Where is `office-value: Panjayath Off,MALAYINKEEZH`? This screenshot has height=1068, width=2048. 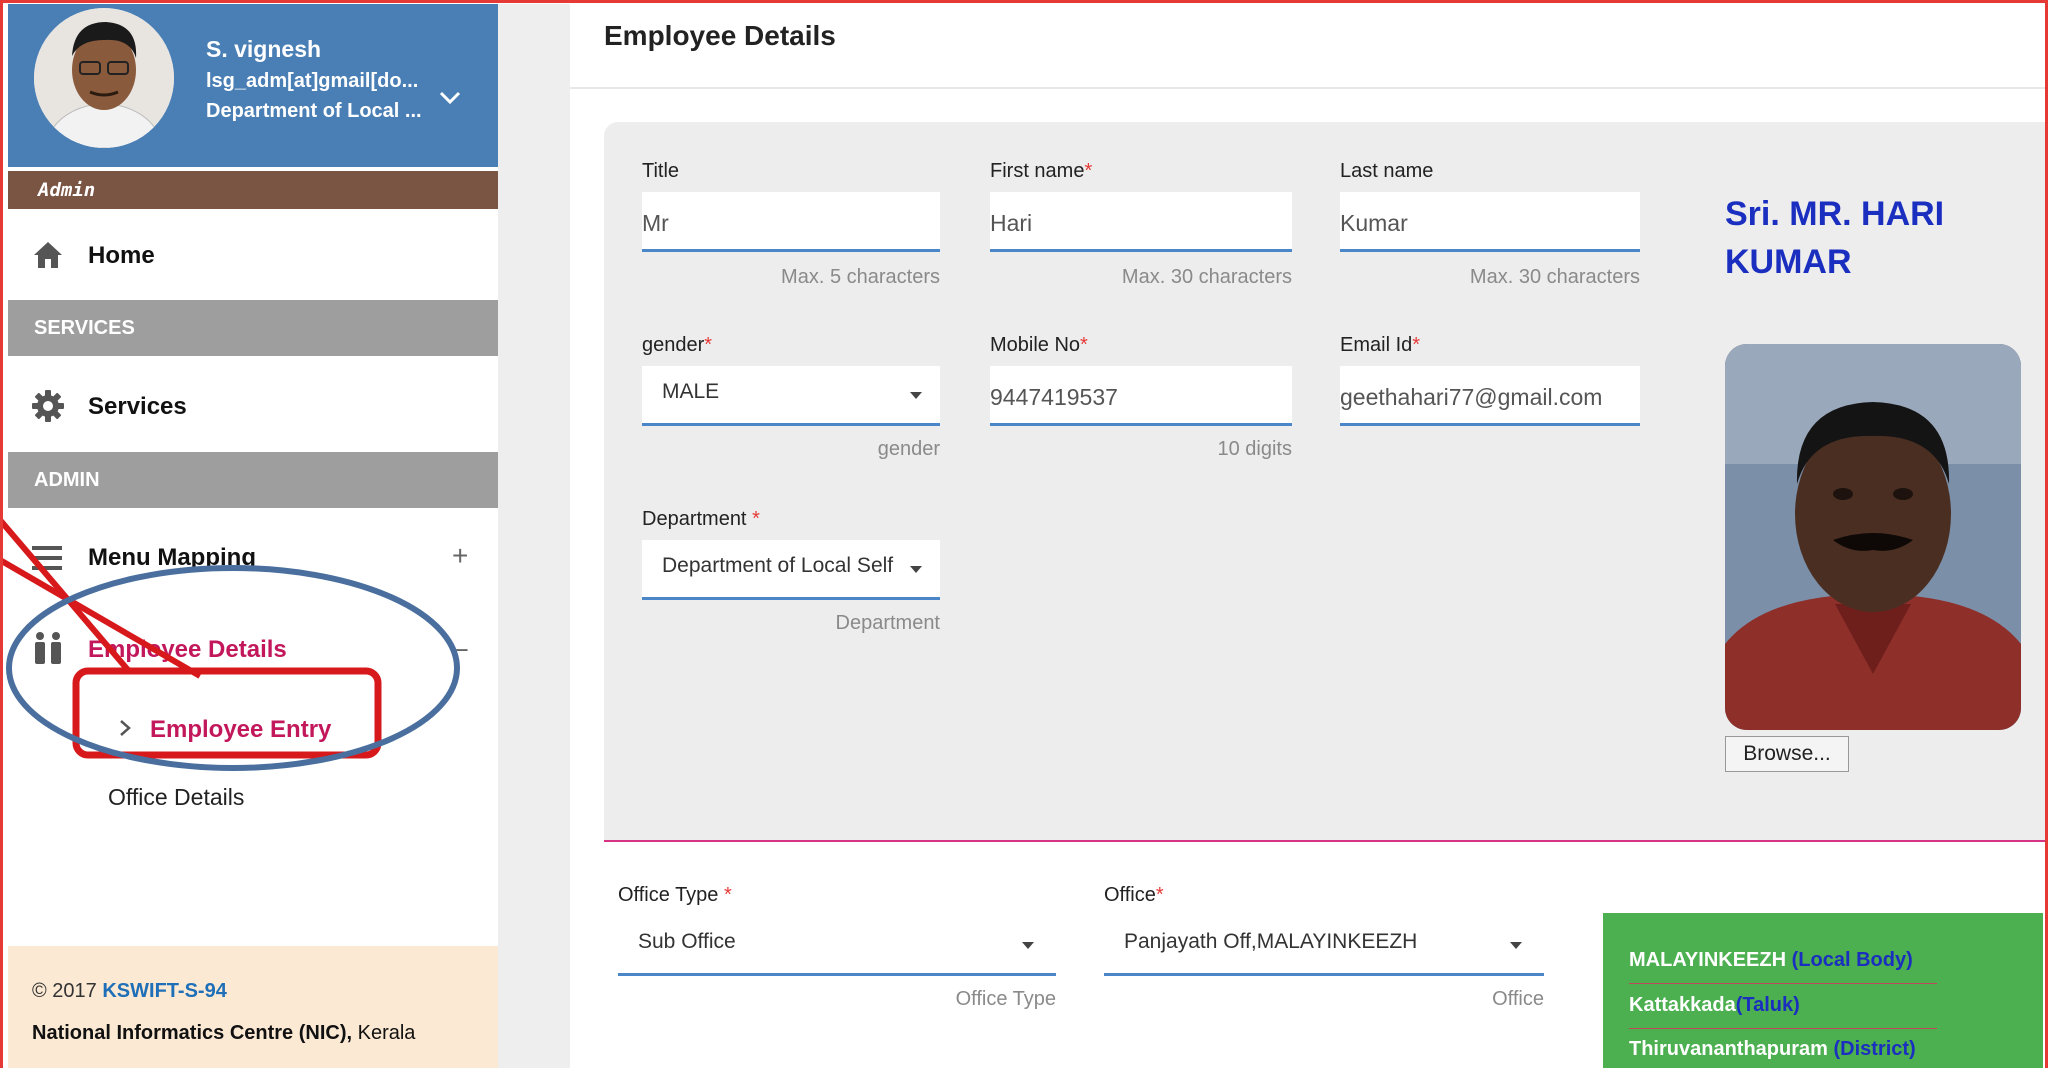
office-value: Panjayath Off,MALAYINKEEZH is located at coordinates (1271, 941).